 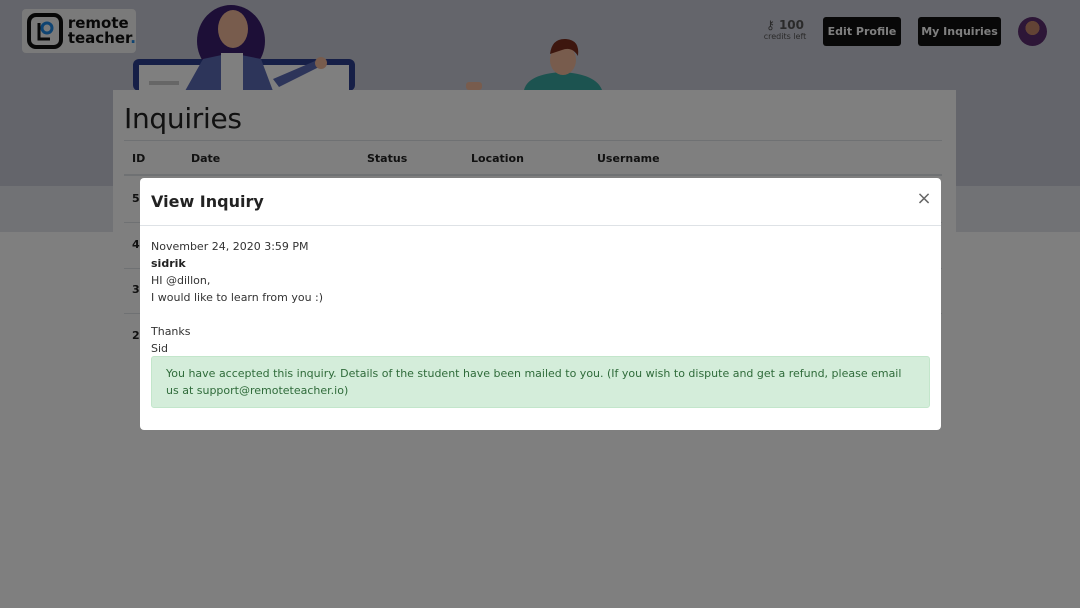 I want to click on modal-title: View Inquiry, so click(x=207, y=201).